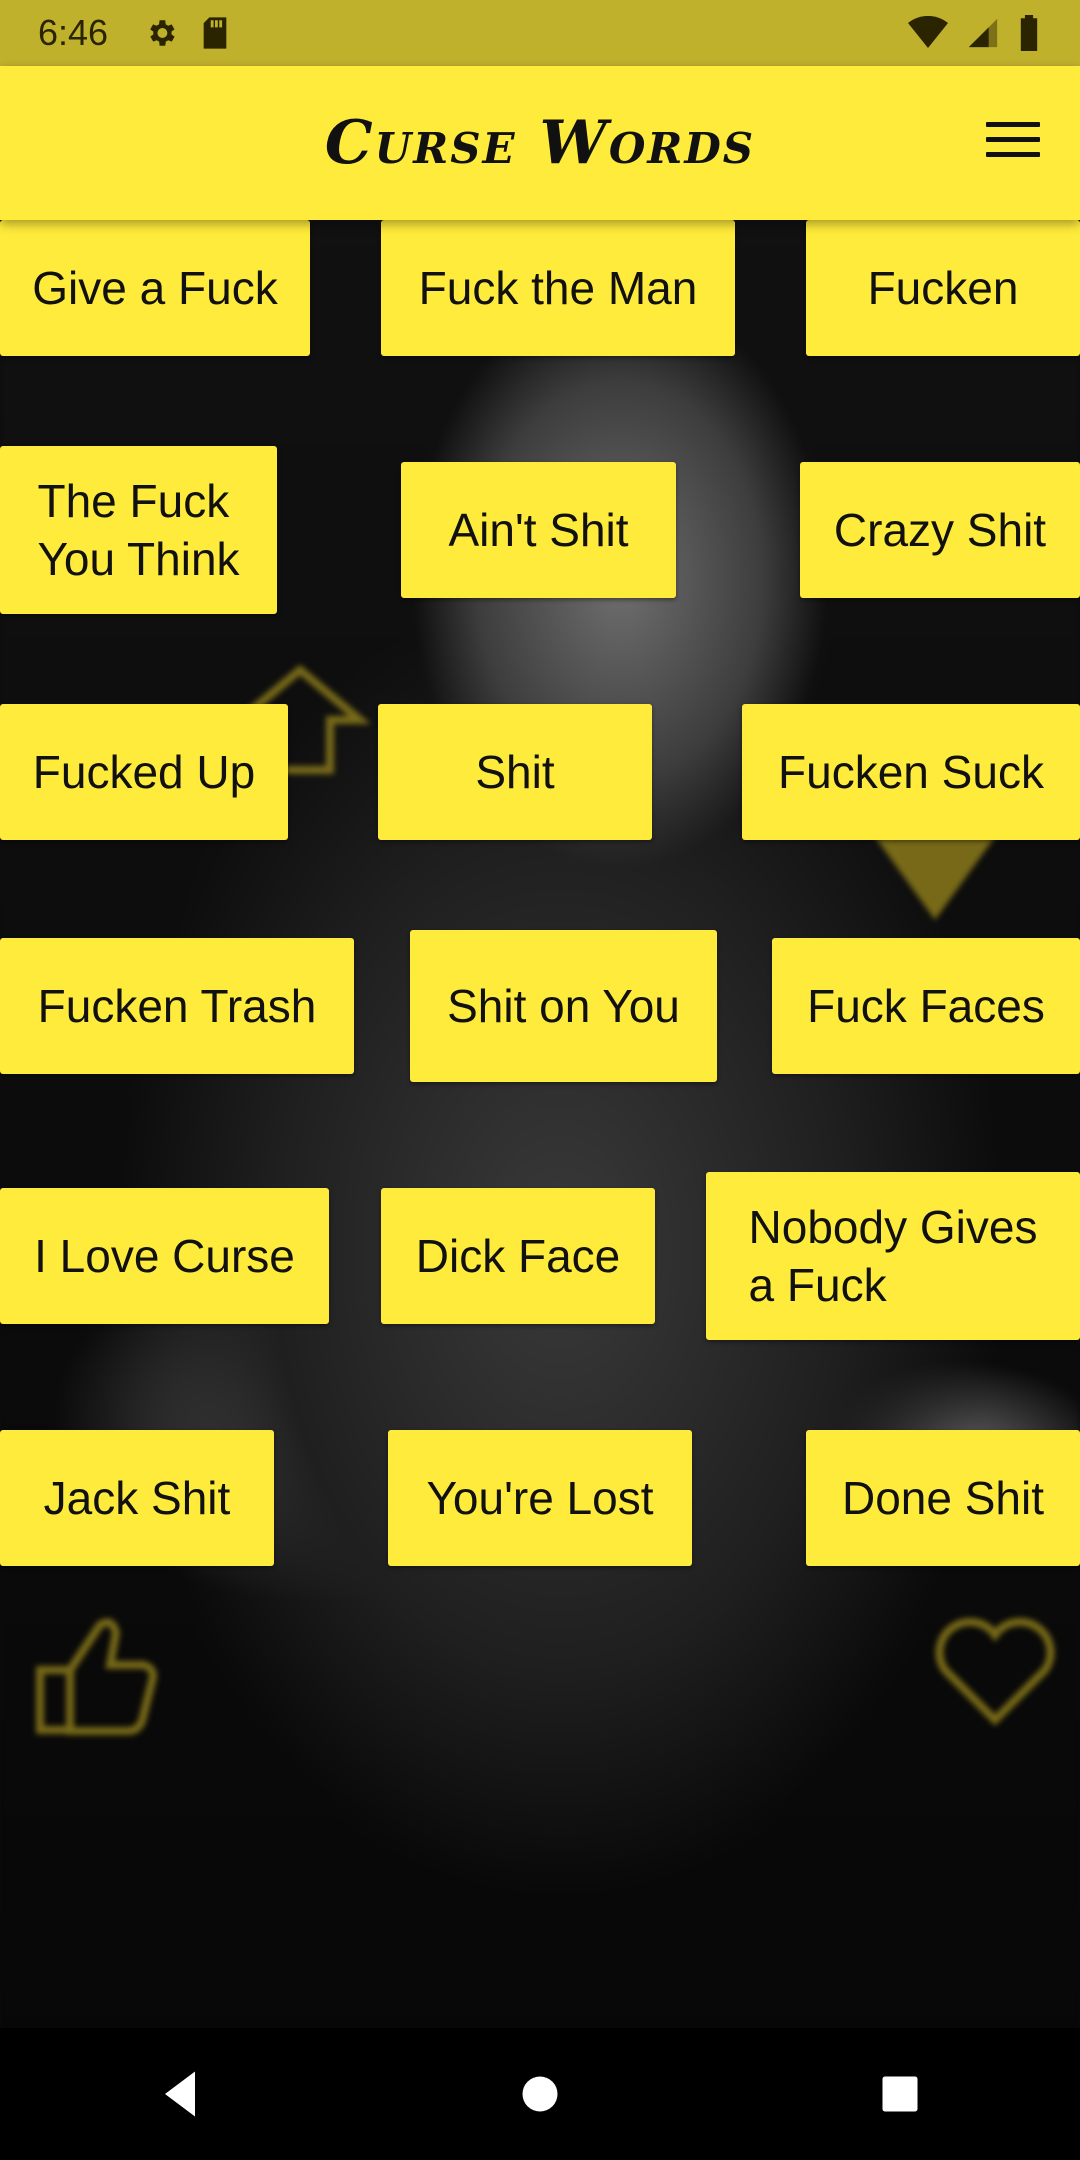 The width and height of the screenshot is (1080, 2160). Describe the element at coordinates (900, 2094) in the screenshot. I see `recents-icon` at that location.